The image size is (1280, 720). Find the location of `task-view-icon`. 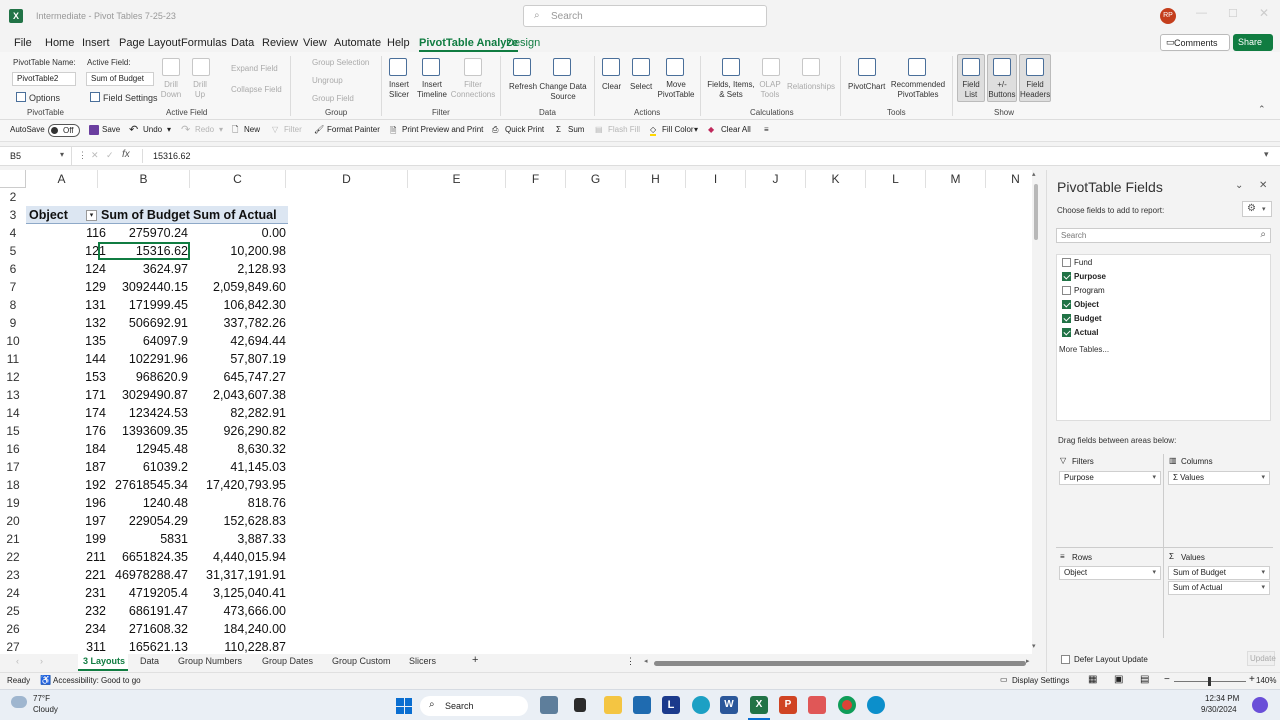

task-view-icon is located at coordinates (580, 705).